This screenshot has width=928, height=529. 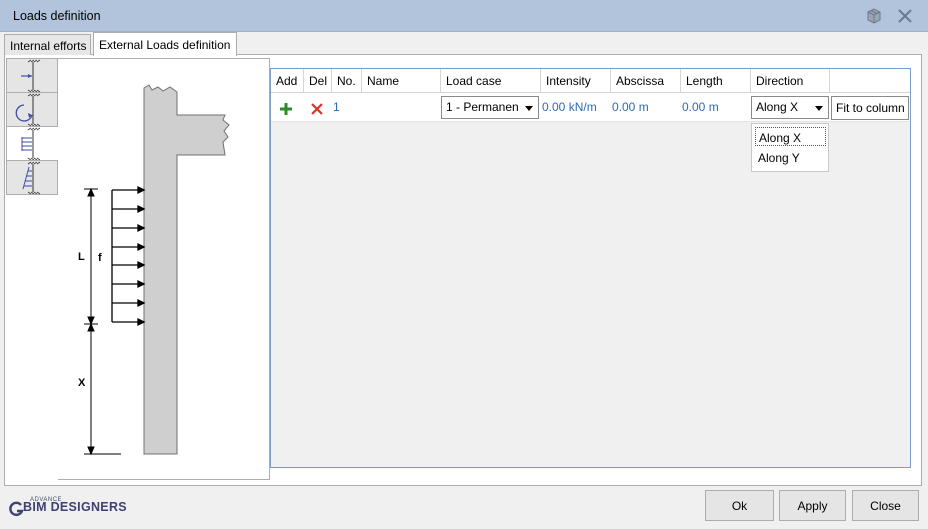 I want to click on direction-dropdown-list: Along X Along Y, so click(x=790, y=147).